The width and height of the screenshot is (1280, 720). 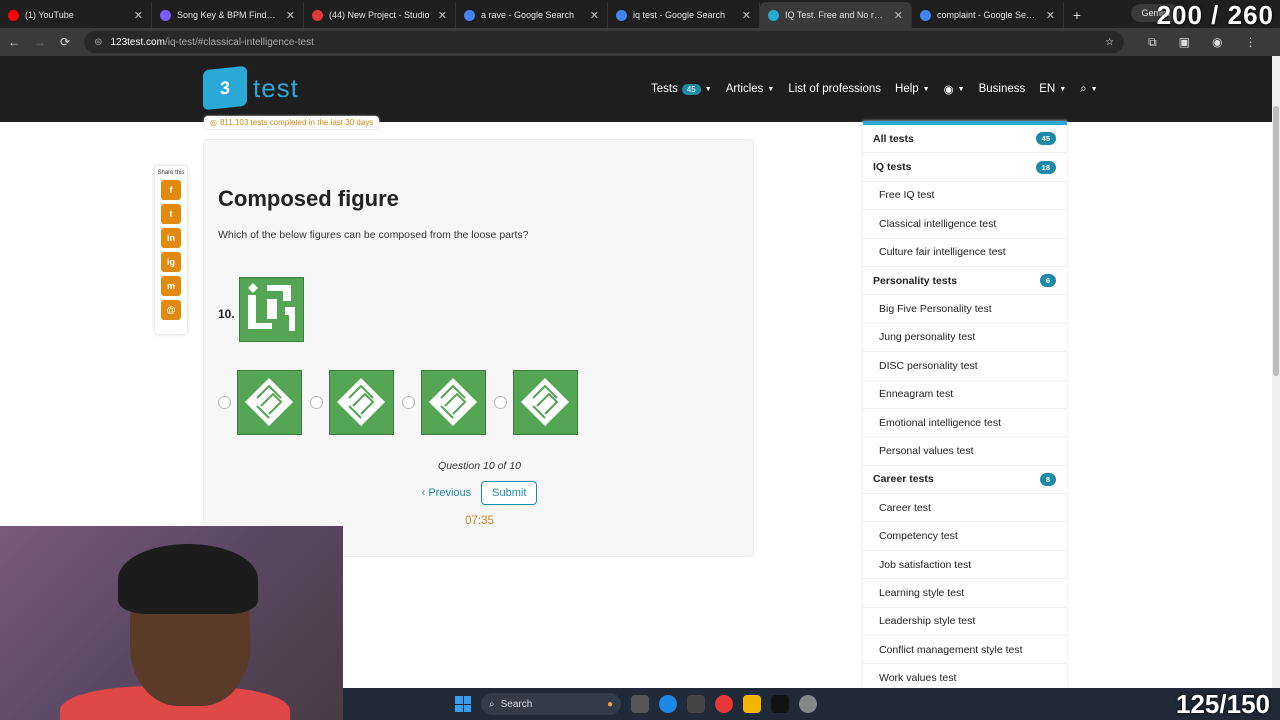 What do you see at coordinates (951, 649) in the screenshot?
I see `sidebar-label: Conflict management style test` at bounding box center [951, 649].